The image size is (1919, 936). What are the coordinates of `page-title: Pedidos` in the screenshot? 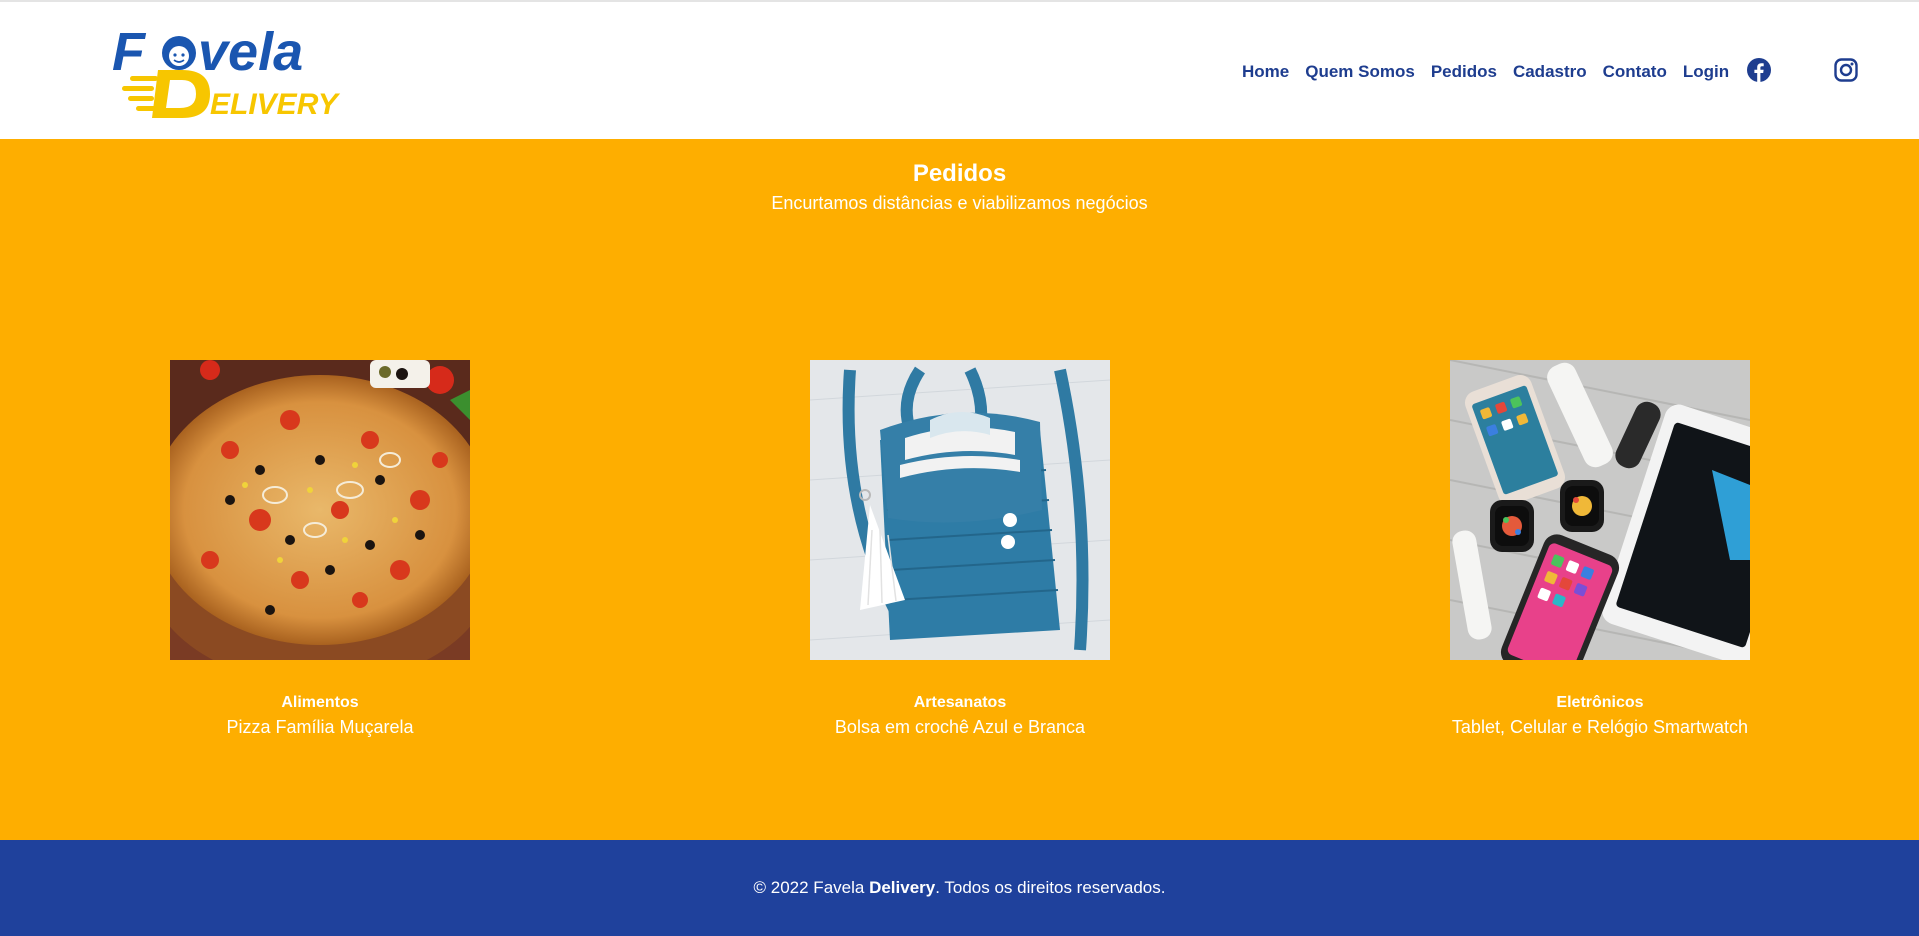 It's located at (959, 173).